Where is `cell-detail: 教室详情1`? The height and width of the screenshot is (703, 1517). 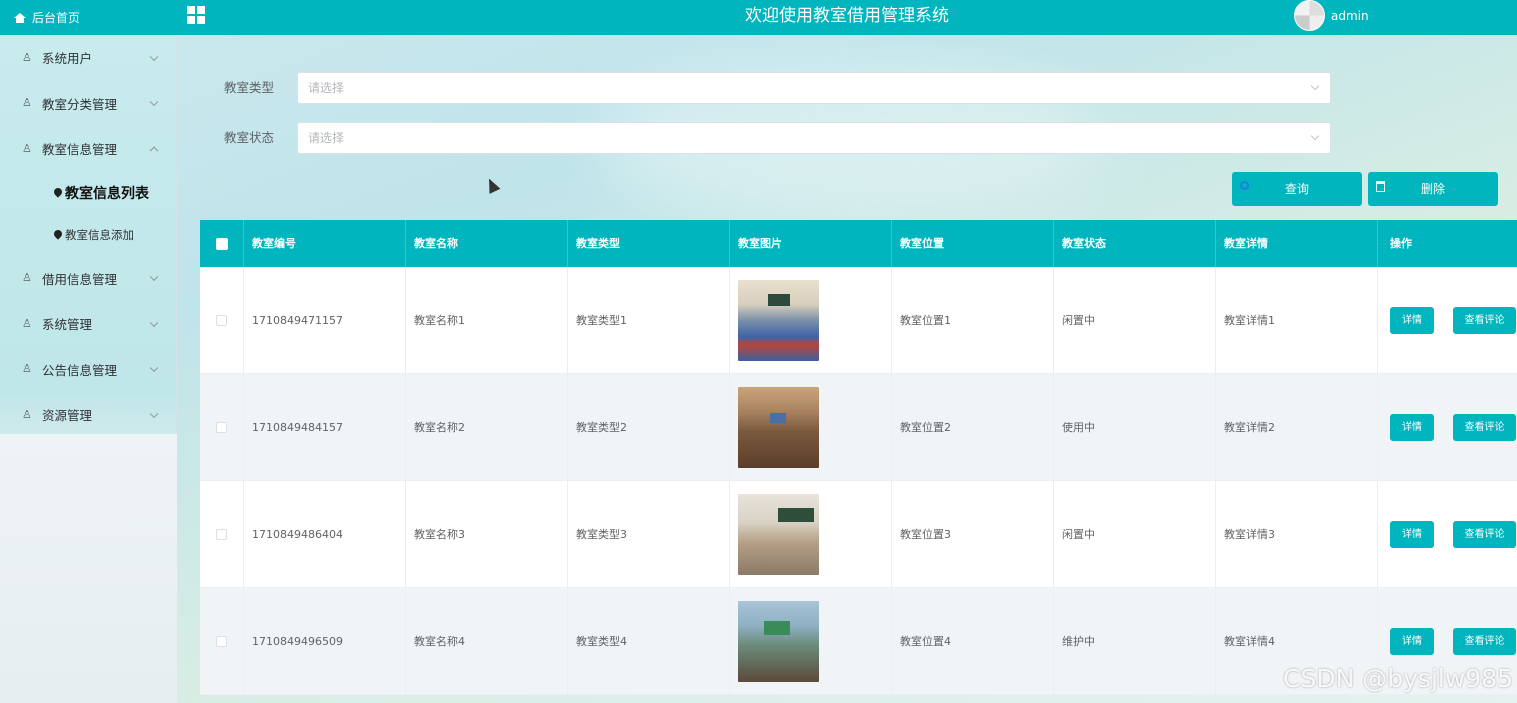
cell-detail: 教室详情1 is located at coordinates (1297, 320).